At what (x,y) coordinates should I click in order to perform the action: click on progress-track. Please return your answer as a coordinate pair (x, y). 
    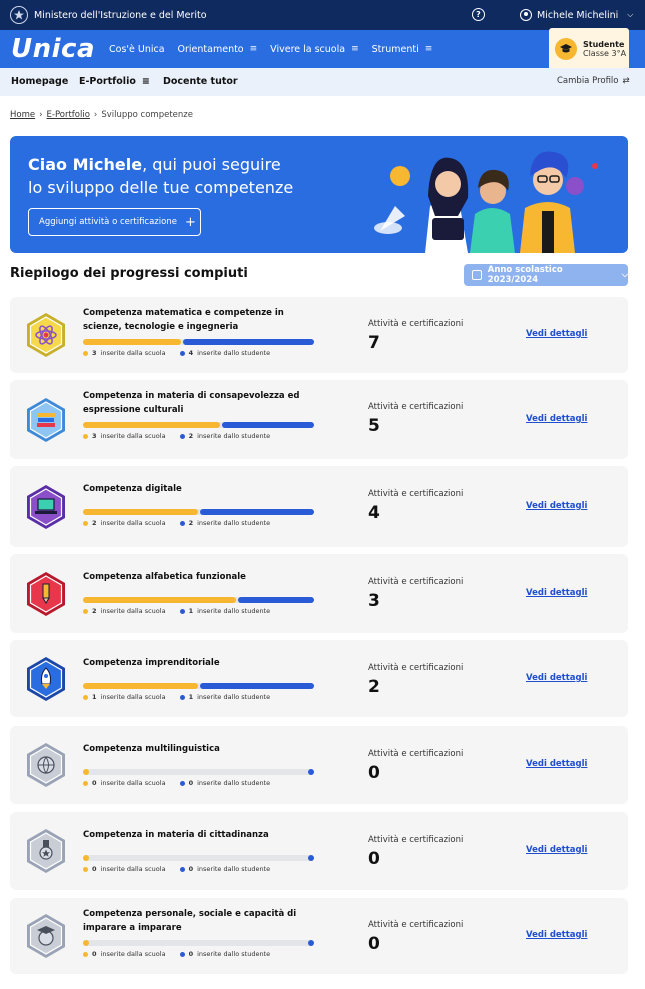
    Looking at the image, I should click on (198, 772).